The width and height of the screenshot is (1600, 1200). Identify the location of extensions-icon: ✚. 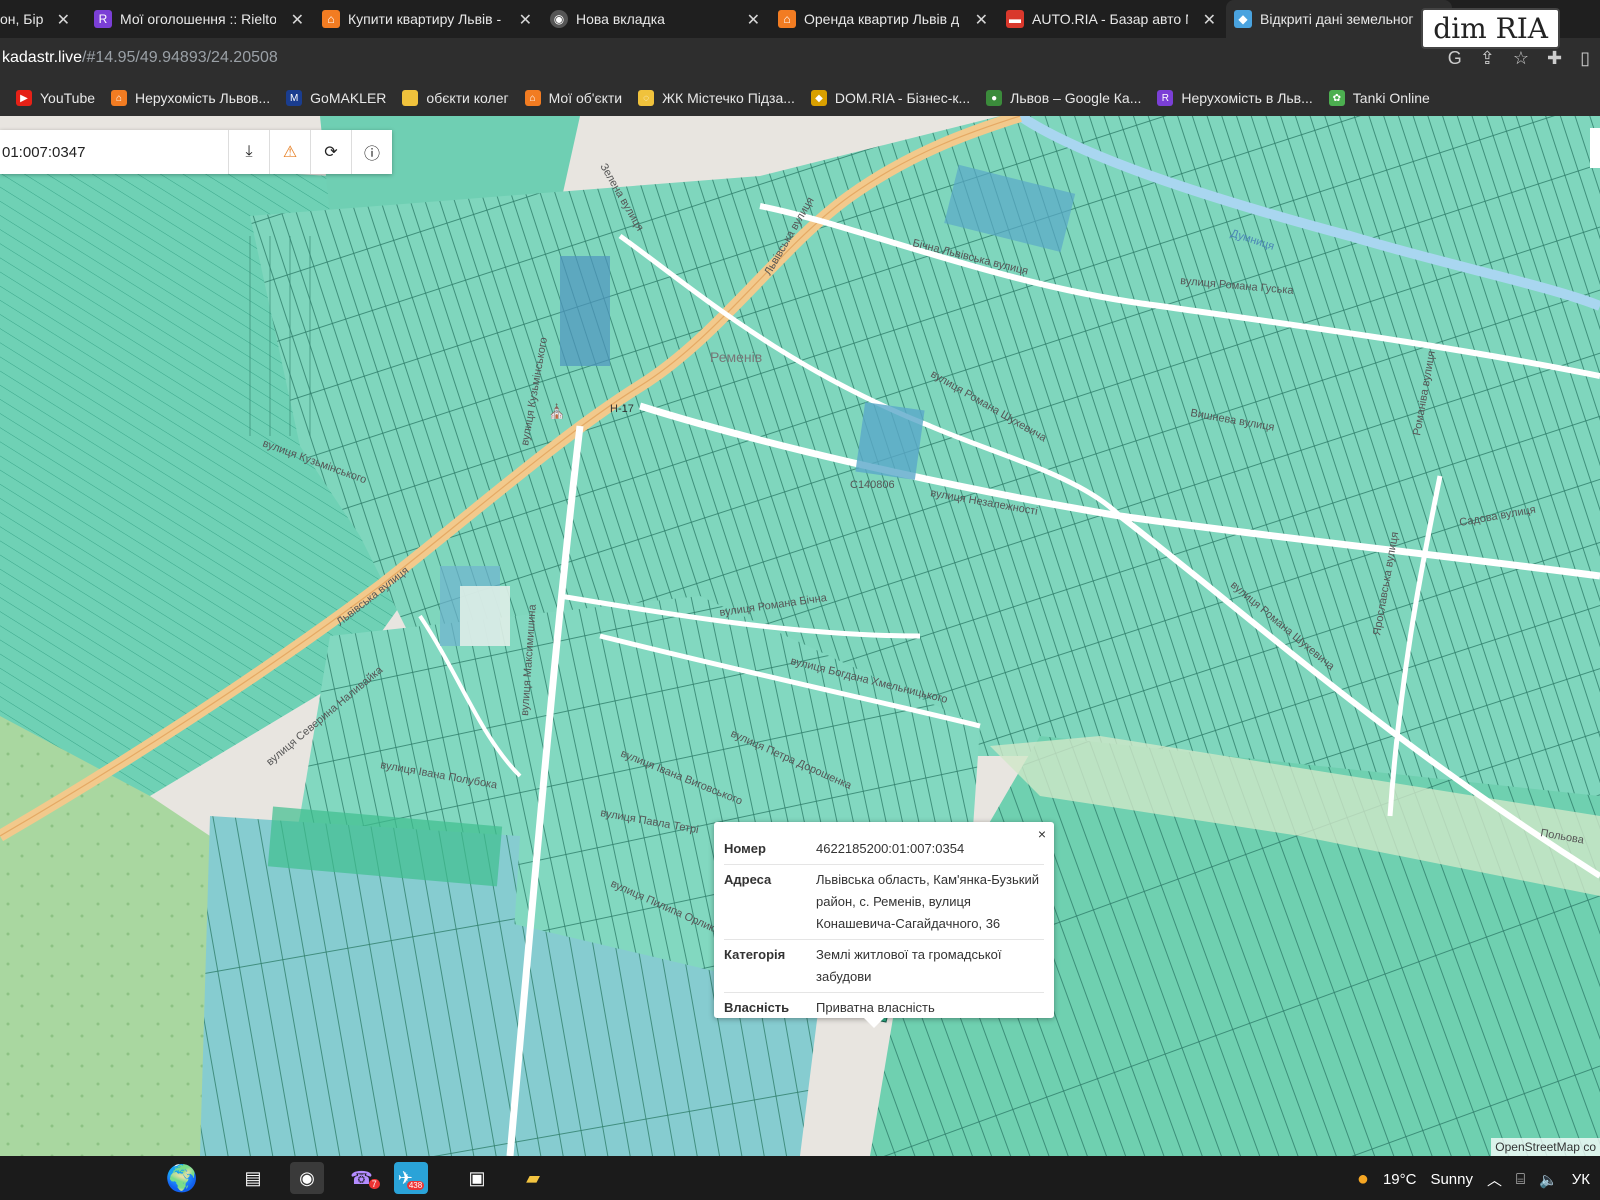
(1554, 58).